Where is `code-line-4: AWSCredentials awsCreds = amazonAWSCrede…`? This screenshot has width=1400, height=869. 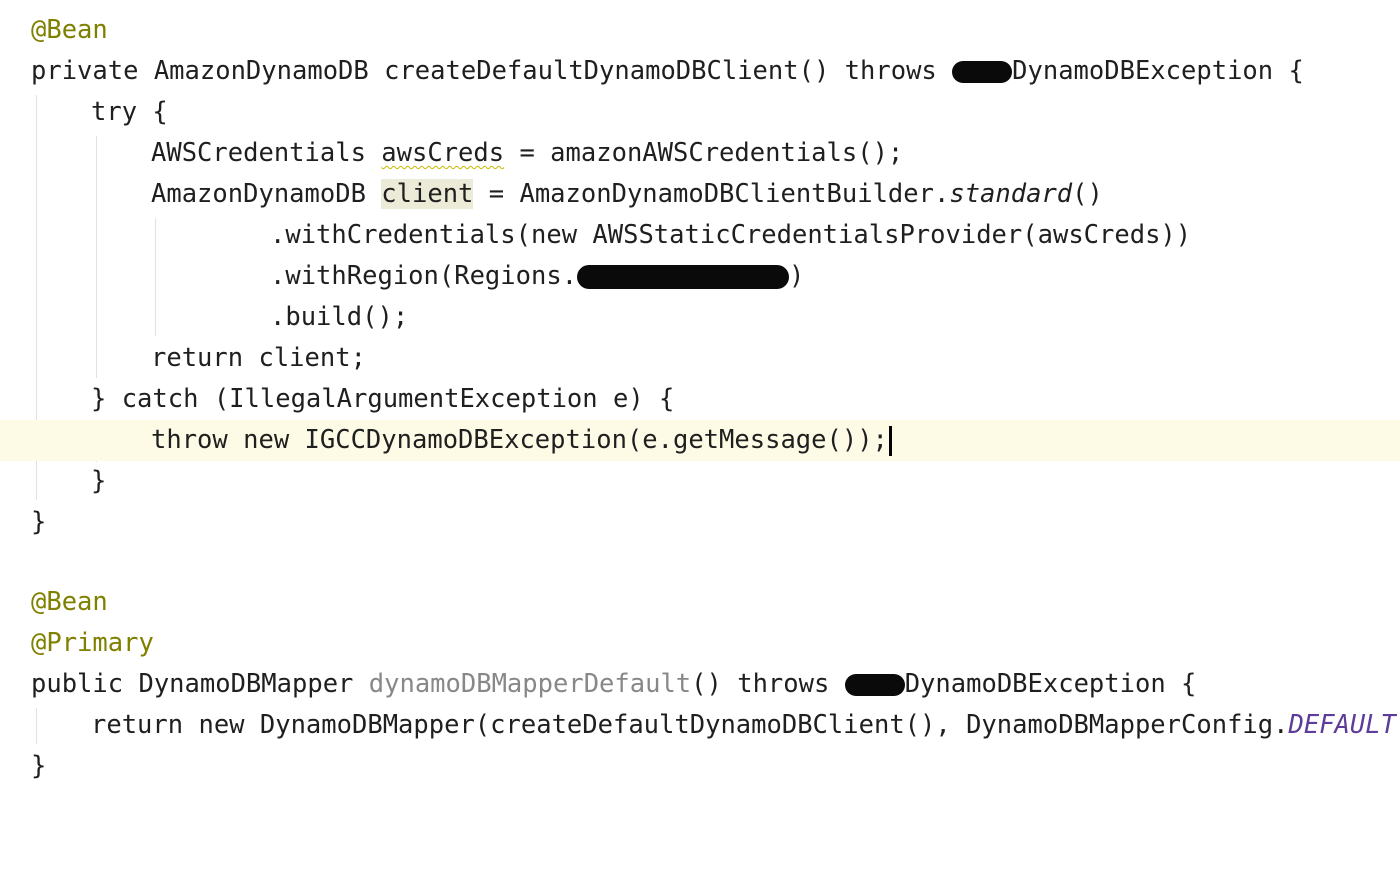 code-line-4: AWSCredentials awsCreds = amazonAWSCrede… is located at coordinates (700, 153).